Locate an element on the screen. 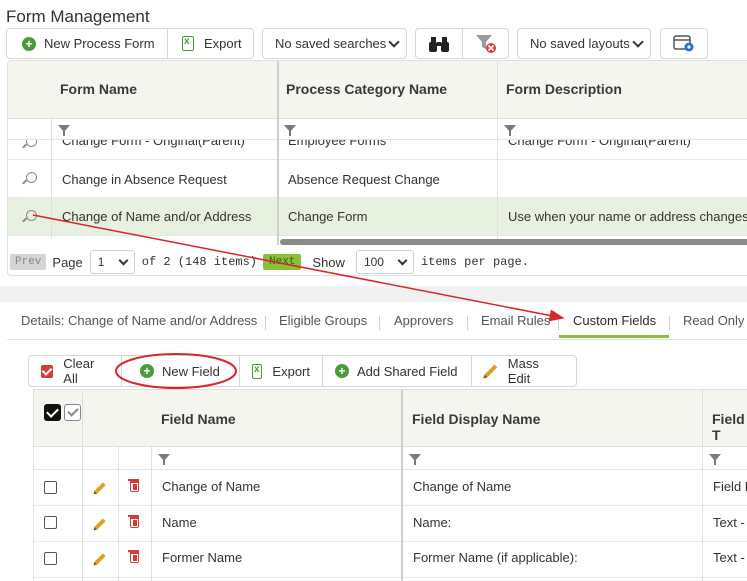 The height and width of the screenshot is (581, 747). page-size-select: 100 is located at coordinates (384, 262).